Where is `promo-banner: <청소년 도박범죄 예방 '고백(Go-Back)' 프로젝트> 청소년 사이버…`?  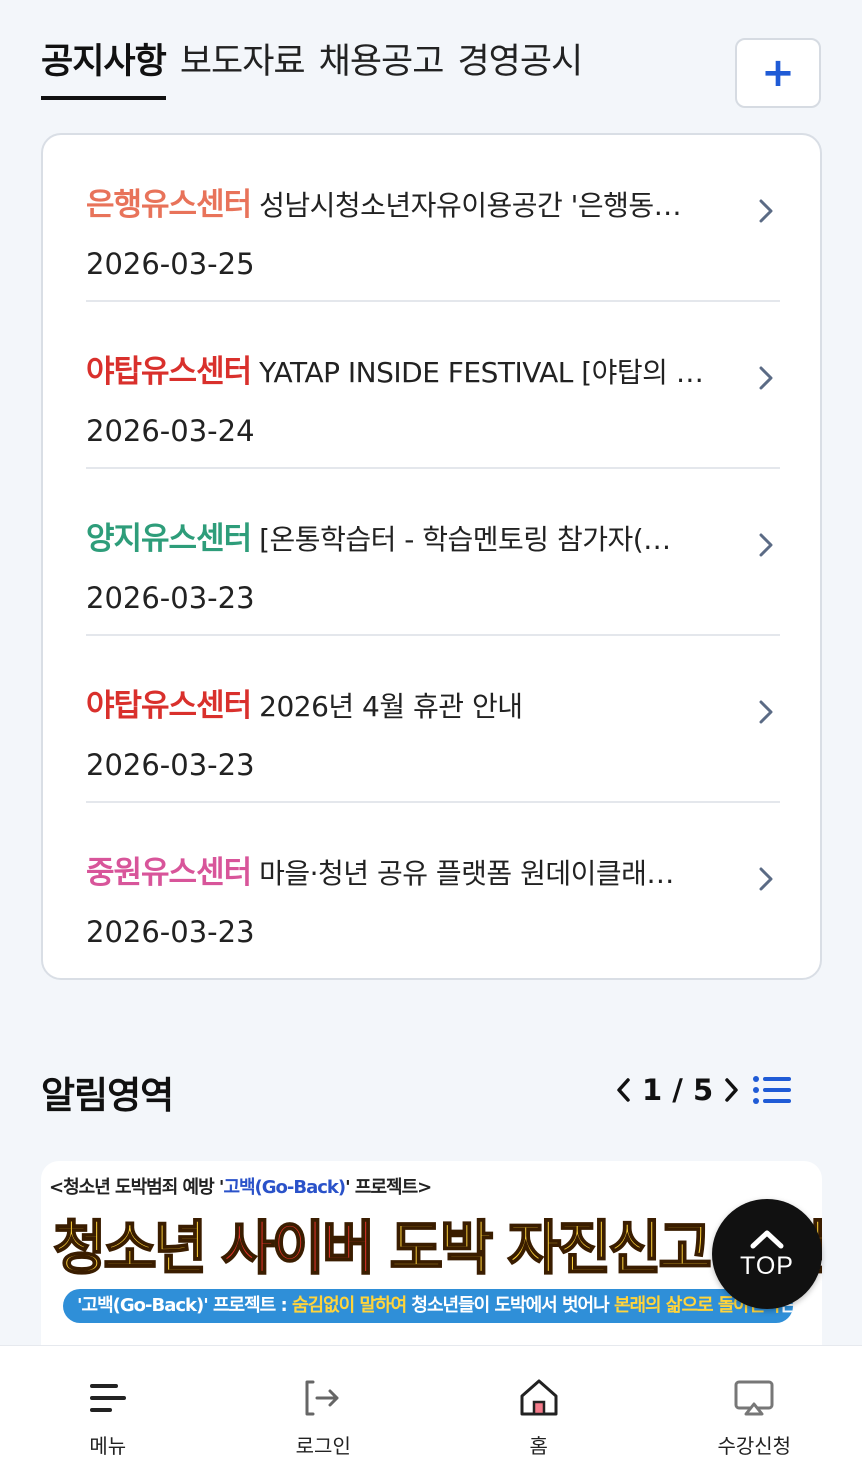
promo-banner: <청소년 도박범죄 예방 '고백(Go-Back)' 프로젝트> 청소년 사이버… is located at coordinates (431, 1261).